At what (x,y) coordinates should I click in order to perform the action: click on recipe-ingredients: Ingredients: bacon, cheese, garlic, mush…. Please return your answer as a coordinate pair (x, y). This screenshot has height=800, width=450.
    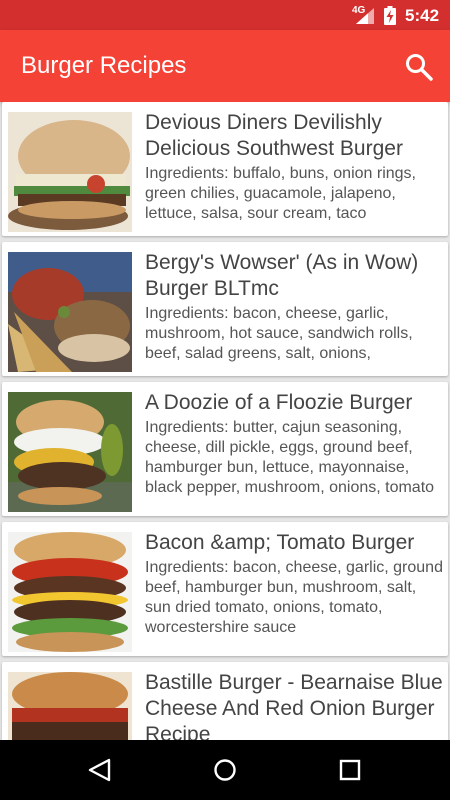
    Looking at the image, I should click on (279, 333).